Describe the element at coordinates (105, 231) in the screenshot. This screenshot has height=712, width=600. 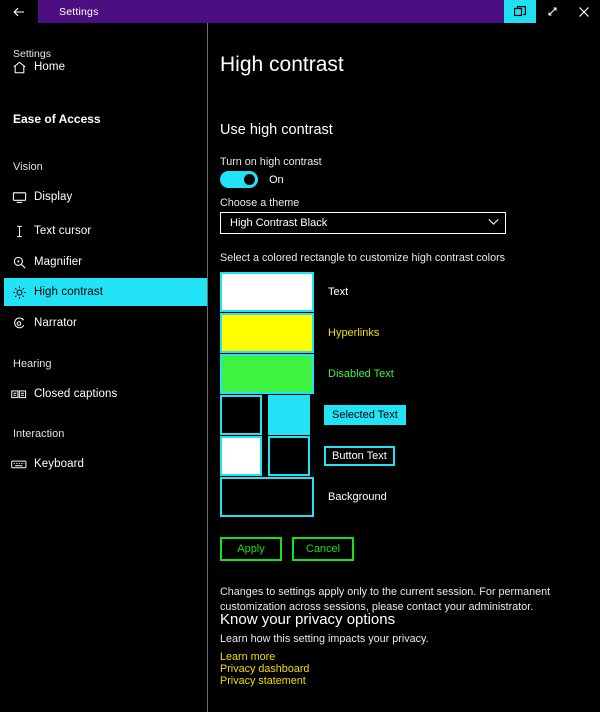
I see `sidebar-item-text-cursor: Text cursor` at that location.